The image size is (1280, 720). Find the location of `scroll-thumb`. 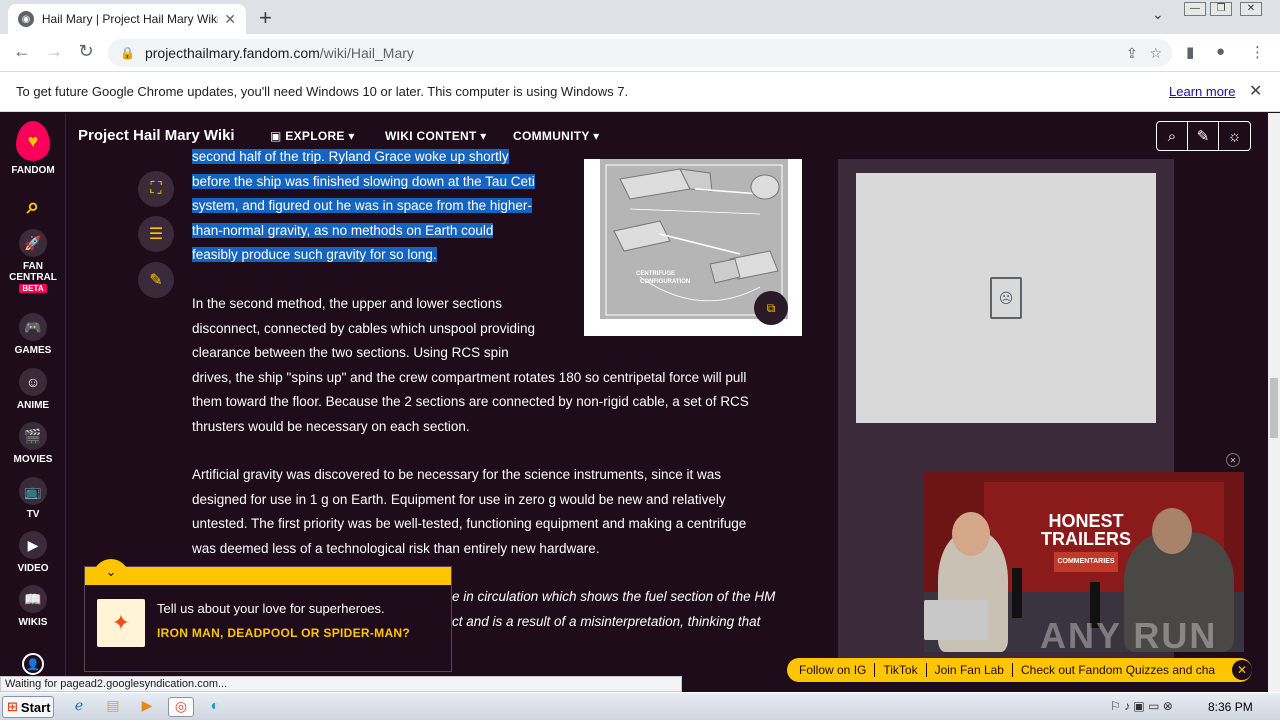

scroll-thumb is located at coordinates (1274, 408).